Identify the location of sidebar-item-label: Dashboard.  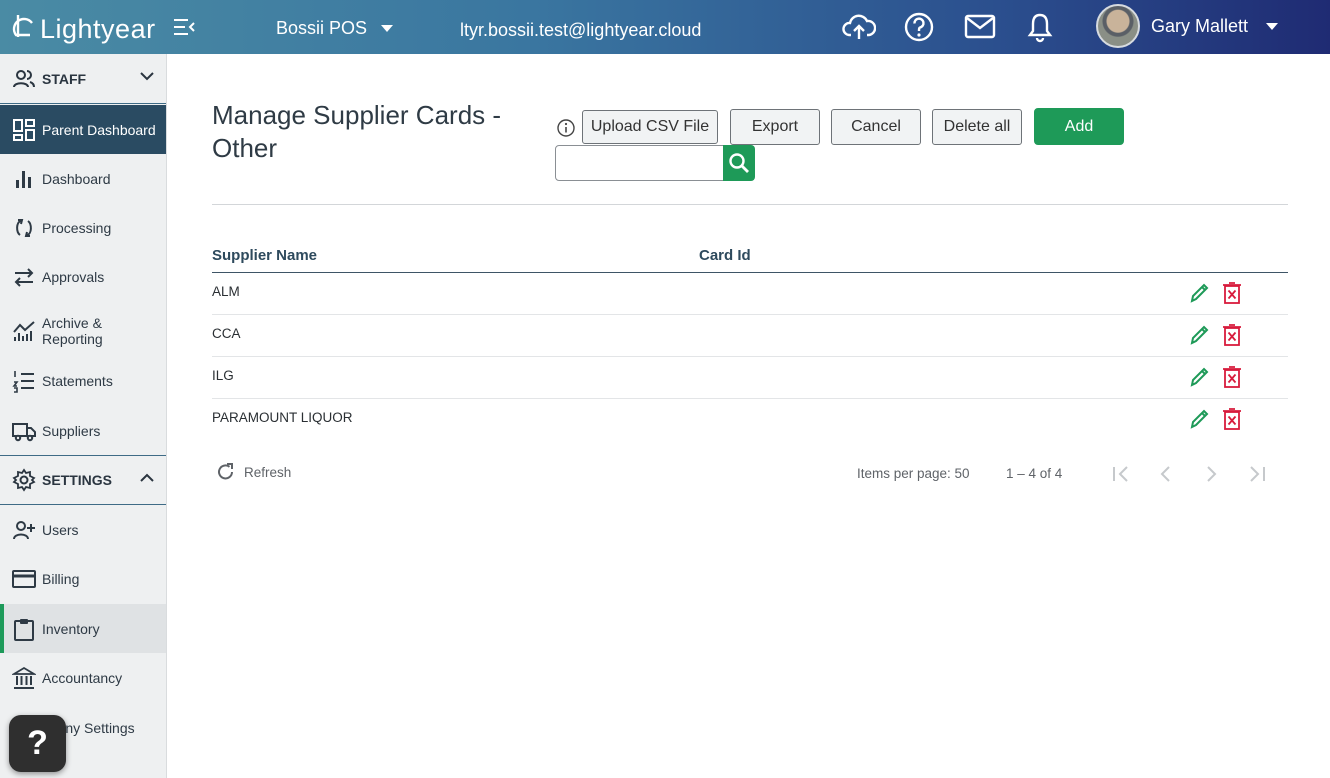
(76, 178).